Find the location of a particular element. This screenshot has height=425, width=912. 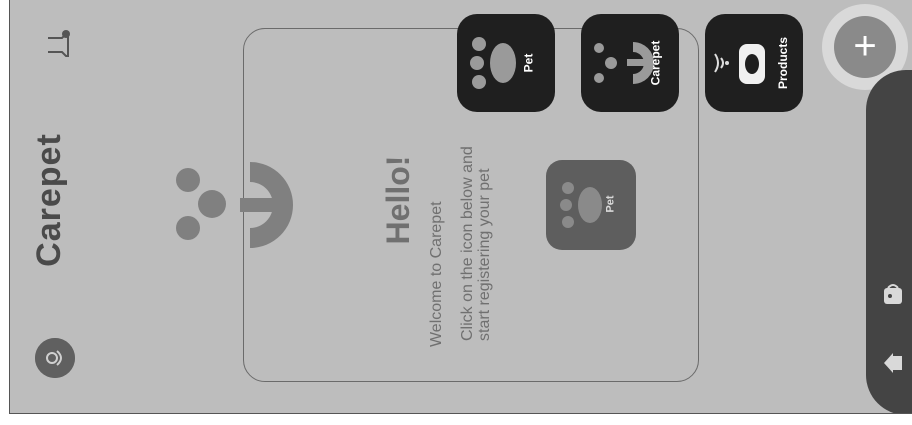

register-pet-button: Pet is located at coordinates (591, 205).